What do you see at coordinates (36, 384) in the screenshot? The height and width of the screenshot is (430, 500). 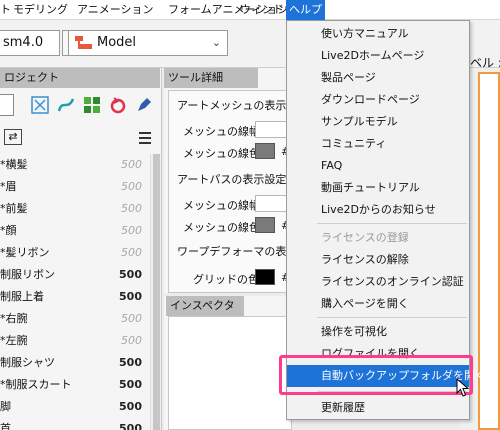 I see `part-name: *制服スカート` at bounding box center [36, 384].